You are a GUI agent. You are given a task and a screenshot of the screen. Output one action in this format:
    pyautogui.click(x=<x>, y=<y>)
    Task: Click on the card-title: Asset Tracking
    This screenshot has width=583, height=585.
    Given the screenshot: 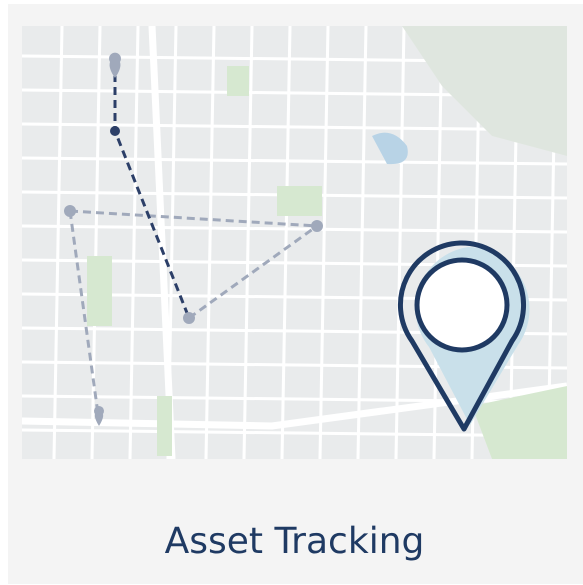 What is the action you would take?
    pyautogui.click(x=295, y=541)
    